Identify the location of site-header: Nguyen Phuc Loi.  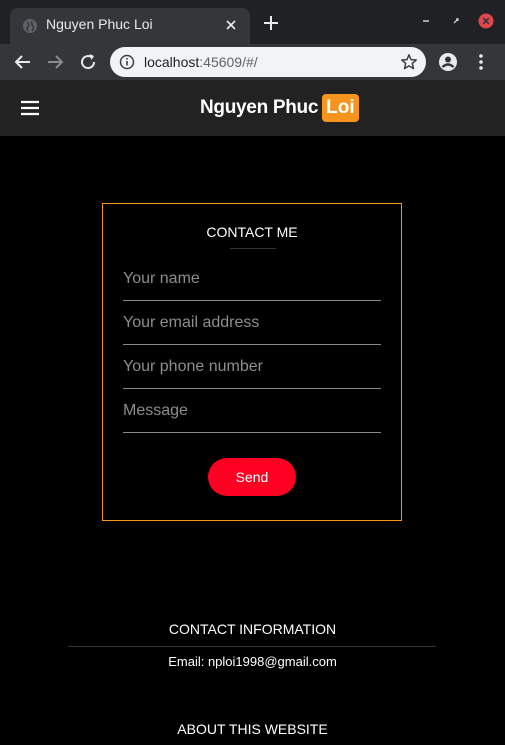
(252, 108).